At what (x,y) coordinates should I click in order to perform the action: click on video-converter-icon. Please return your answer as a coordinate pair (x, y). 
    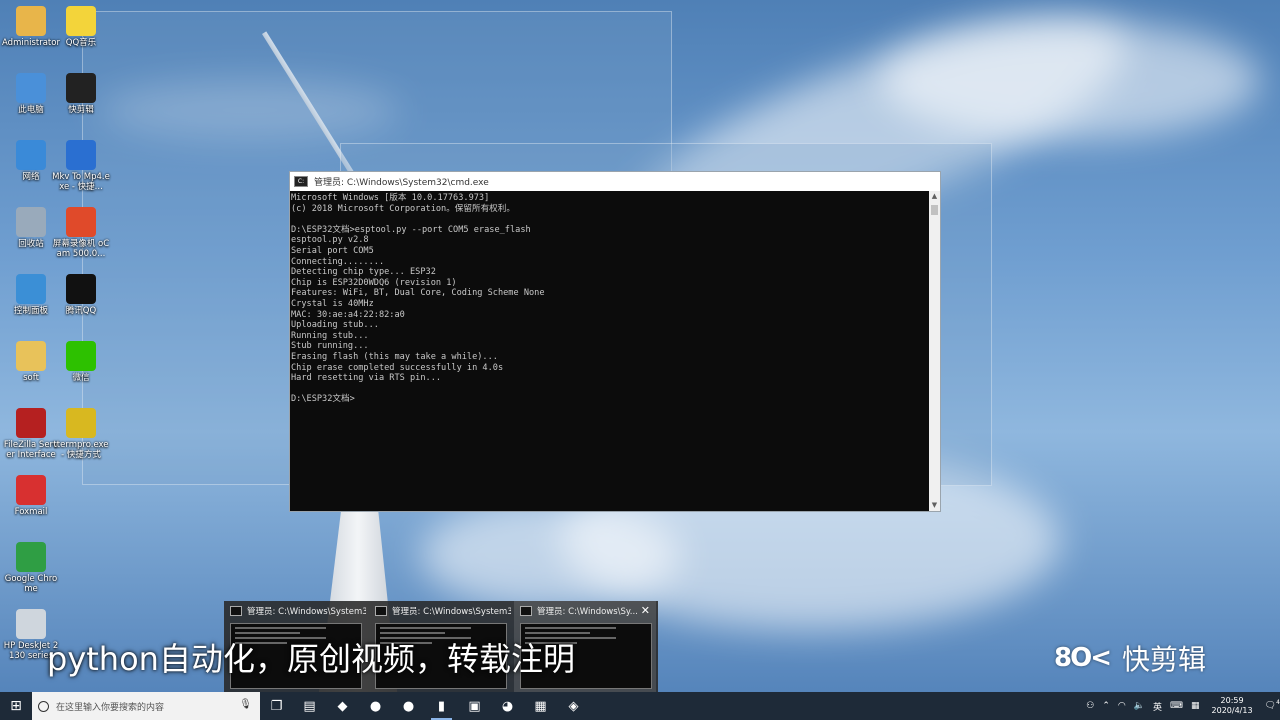
    Looking at the image, I should click on (81, 155).